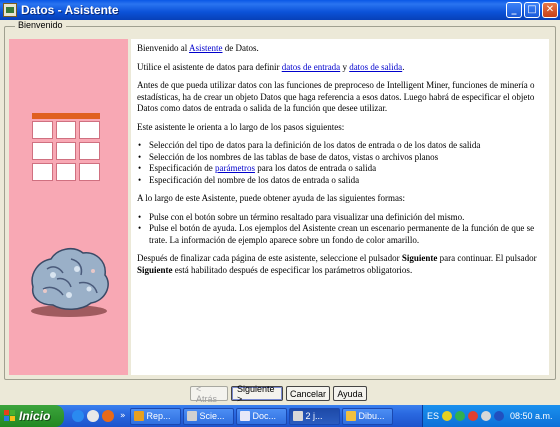  I want to click on windows-logo-icon, so click(10, 416).